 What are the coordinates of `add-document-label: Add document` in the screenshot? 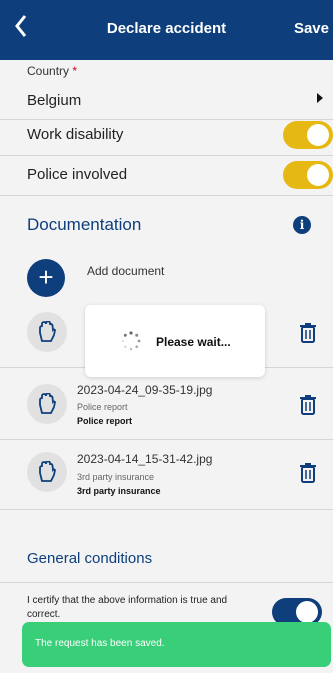 It's located at (126, 271).